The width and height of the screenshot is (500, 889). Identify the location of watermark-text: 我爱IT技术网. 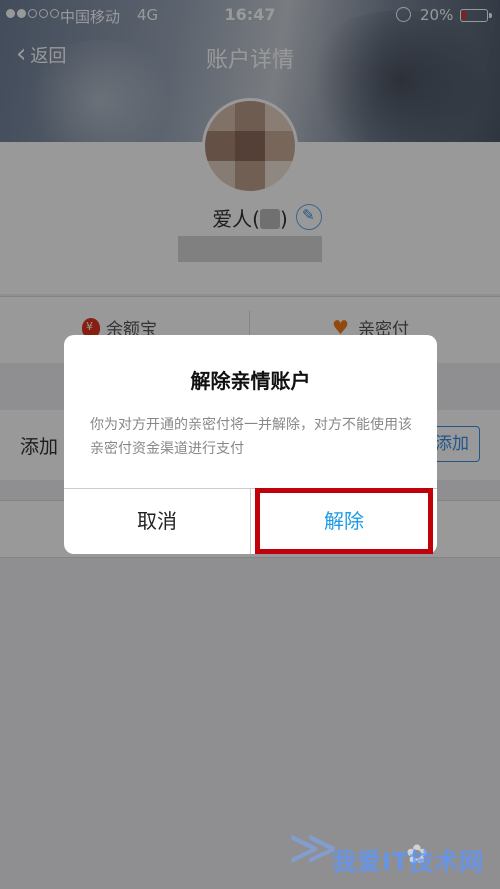
(408, 862).